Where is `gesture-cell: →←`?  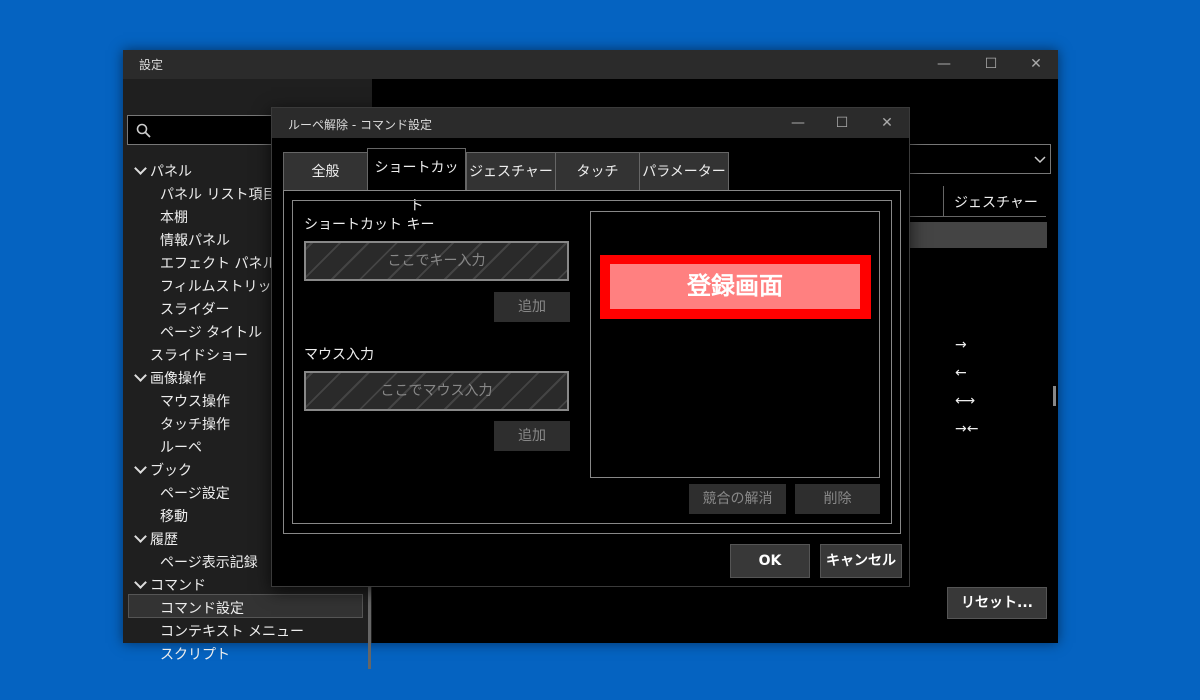
gesture-cell: →← is located at coordinates (967, 429).